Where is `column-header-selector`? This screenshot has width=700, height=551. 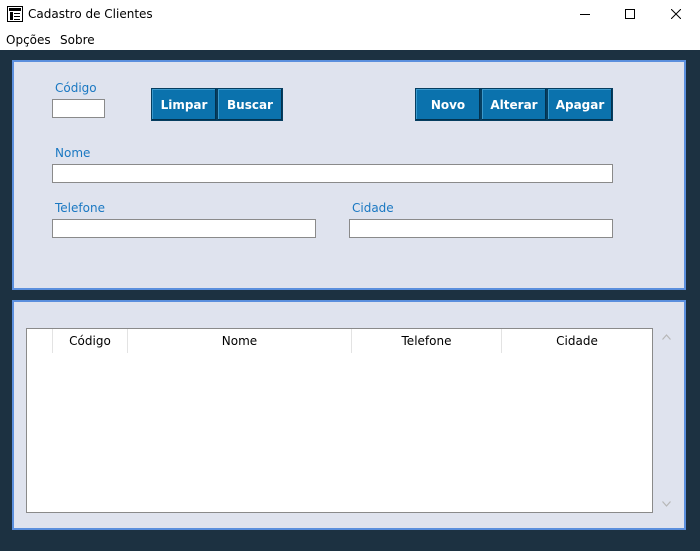 column-header-selector is located at coordinates (40, 341).